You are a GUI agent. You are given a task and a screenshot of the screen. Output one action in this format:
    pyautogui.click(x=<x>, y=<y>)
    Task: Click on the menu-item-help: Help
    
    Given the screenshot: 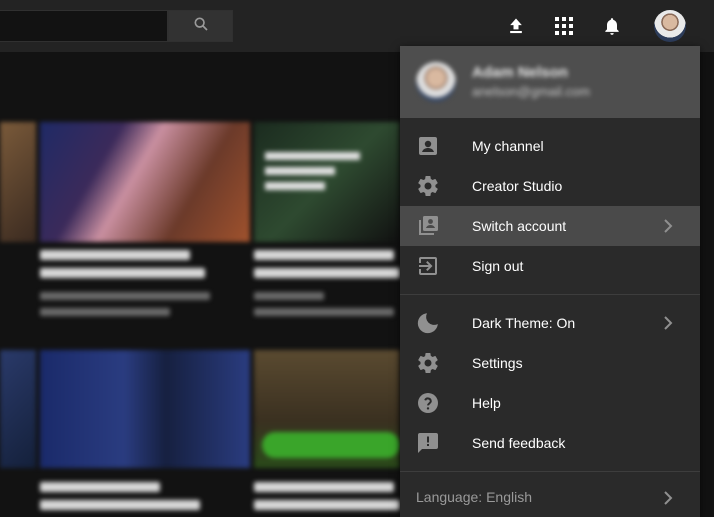 What is the action you would take?
    pyautogui.click(x=550, y=403)
    